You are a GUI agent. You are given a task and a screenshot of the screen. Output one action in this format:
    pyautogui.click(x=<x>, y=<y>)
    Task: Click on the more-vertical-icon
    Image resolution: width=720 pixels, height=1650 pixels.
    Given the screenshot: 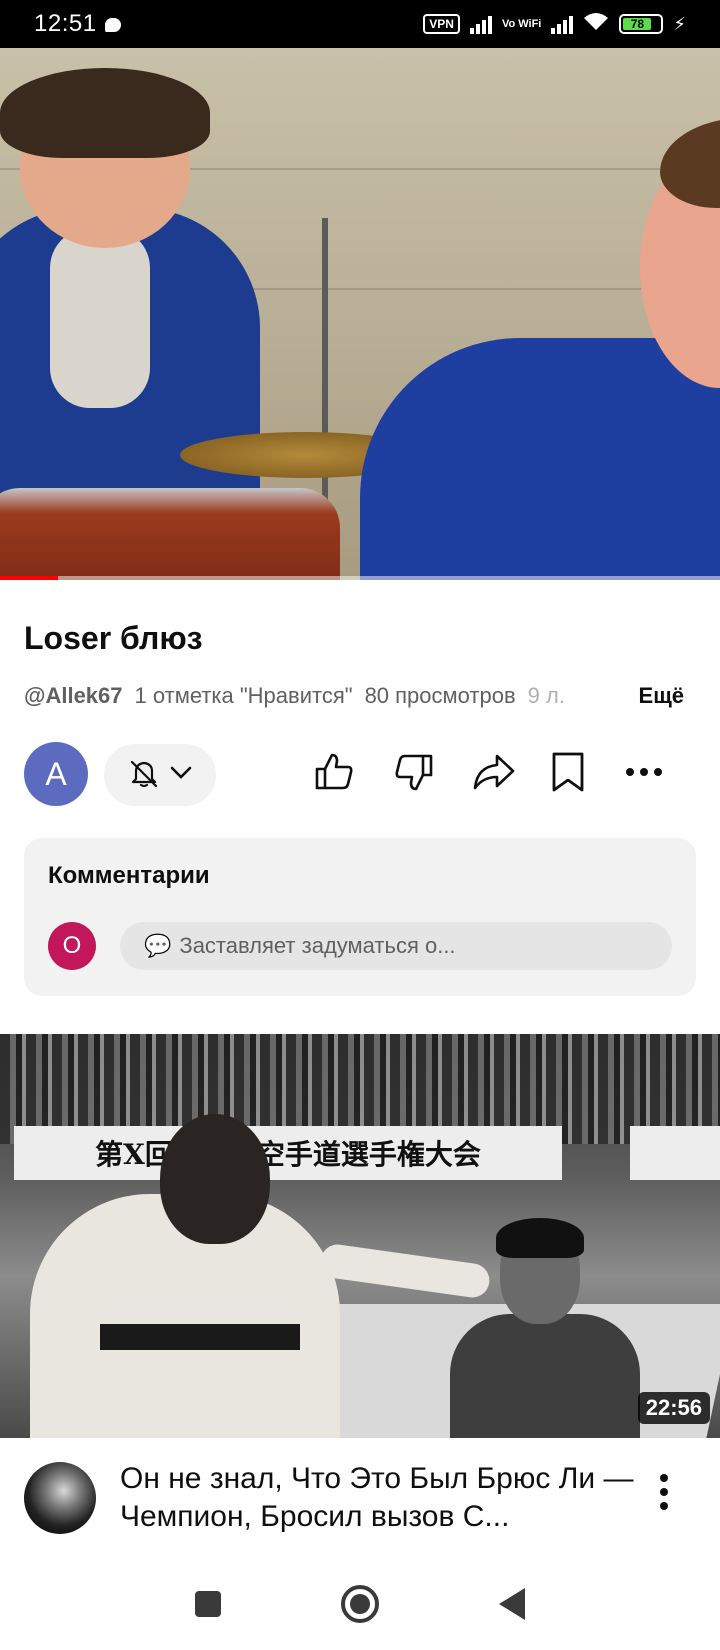 What is the action you would take?
    pyautogui.click(x=664, y=1492)
    